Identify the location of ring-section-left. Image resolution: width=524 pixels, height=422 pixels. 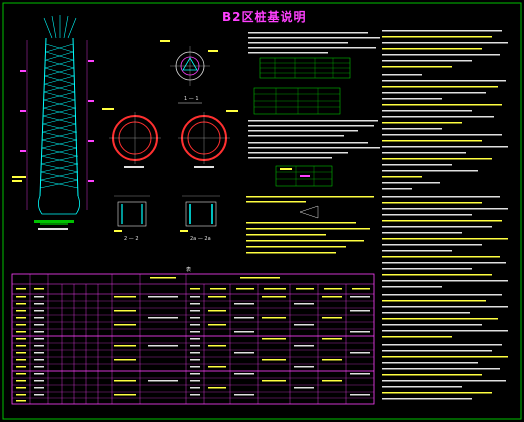
(131, 138).